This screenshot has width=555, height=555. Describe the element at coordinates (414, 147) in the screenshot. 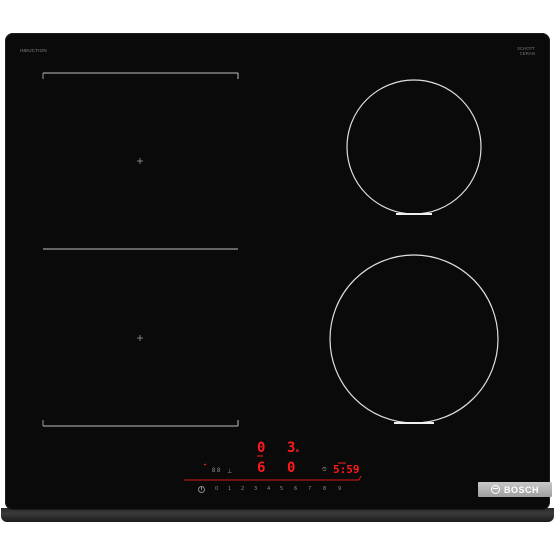

I see `cooking-zone-small` at that location.